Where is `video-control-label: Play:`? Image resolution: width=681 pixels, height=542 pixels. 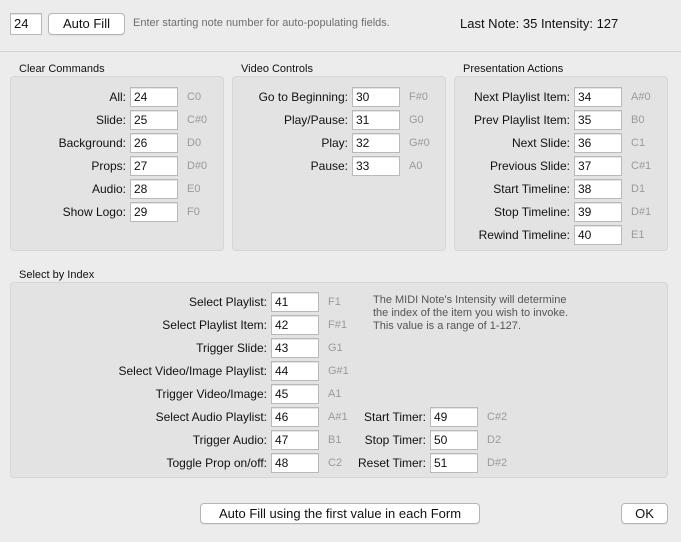 video-control-label: Play: is located at coordinates (334, 143).